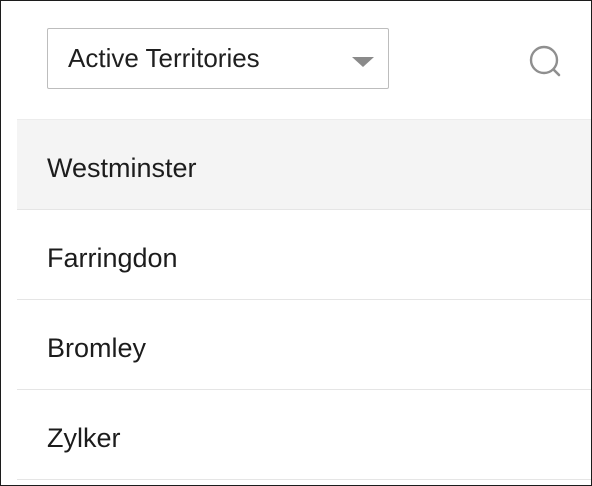 The width and height of the screenshot is (592, 486). Describe the element at coordinates (122, 168) in the screenshot. I see `list-item-label: Westminster` at that location.